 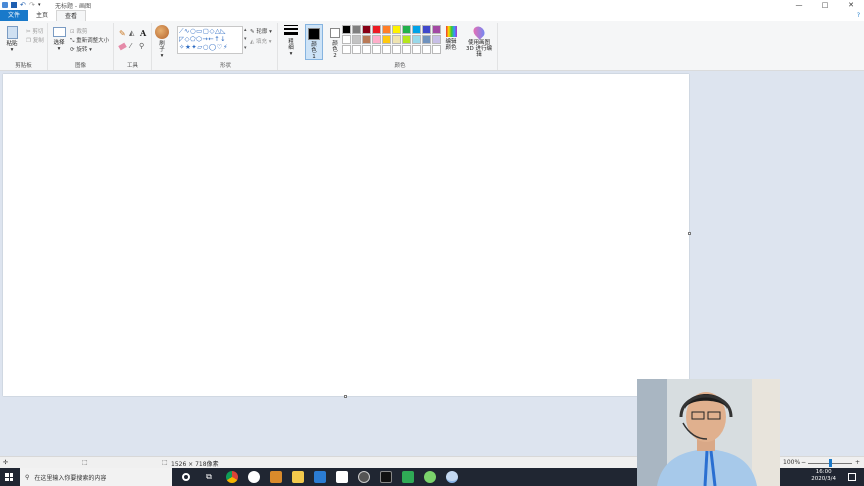 I want to click on system-clock: 16:00 2020/3/4, so click(x=823, y=476).